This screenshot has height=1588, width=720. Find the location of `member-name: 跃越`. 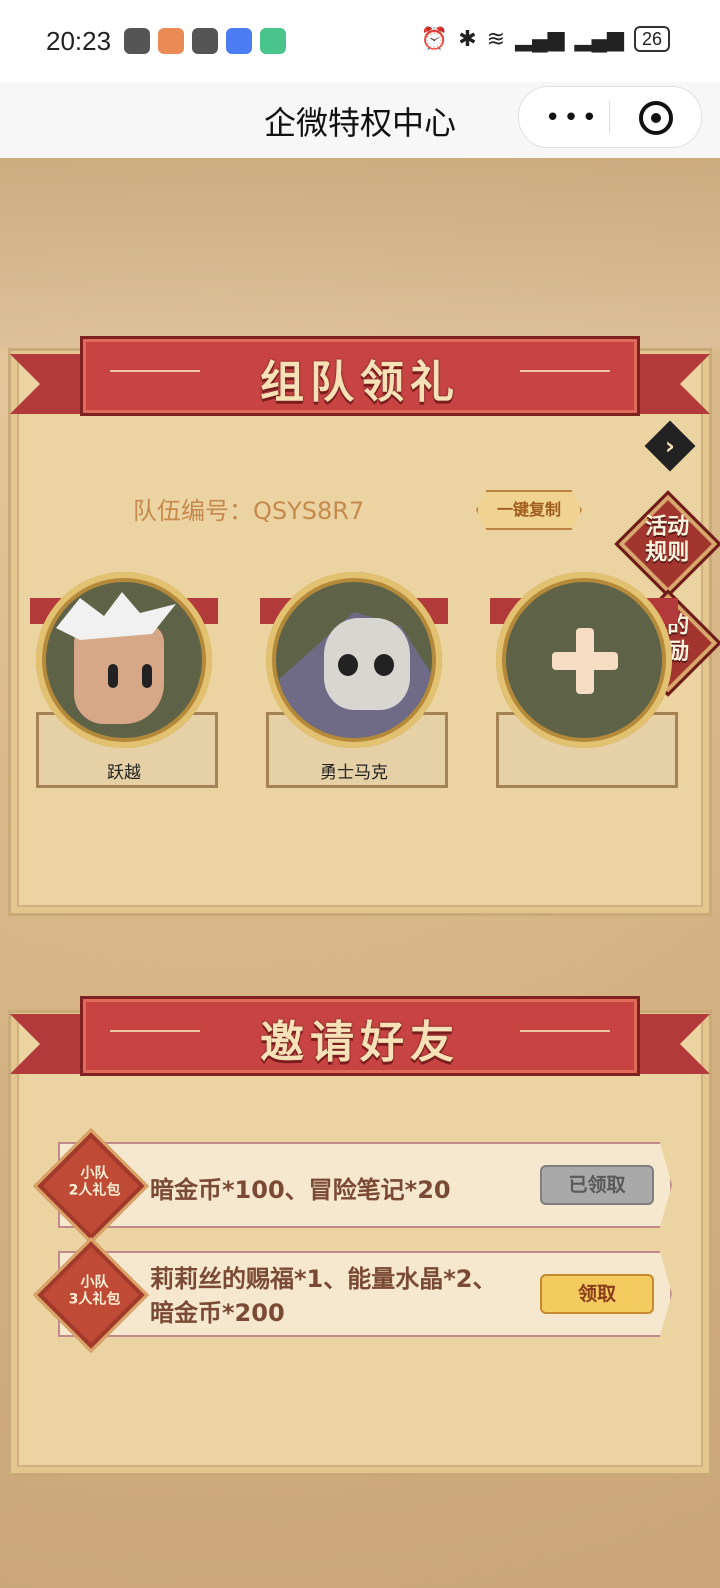

member-name: 跃越 is located at coordinates (124, 773).